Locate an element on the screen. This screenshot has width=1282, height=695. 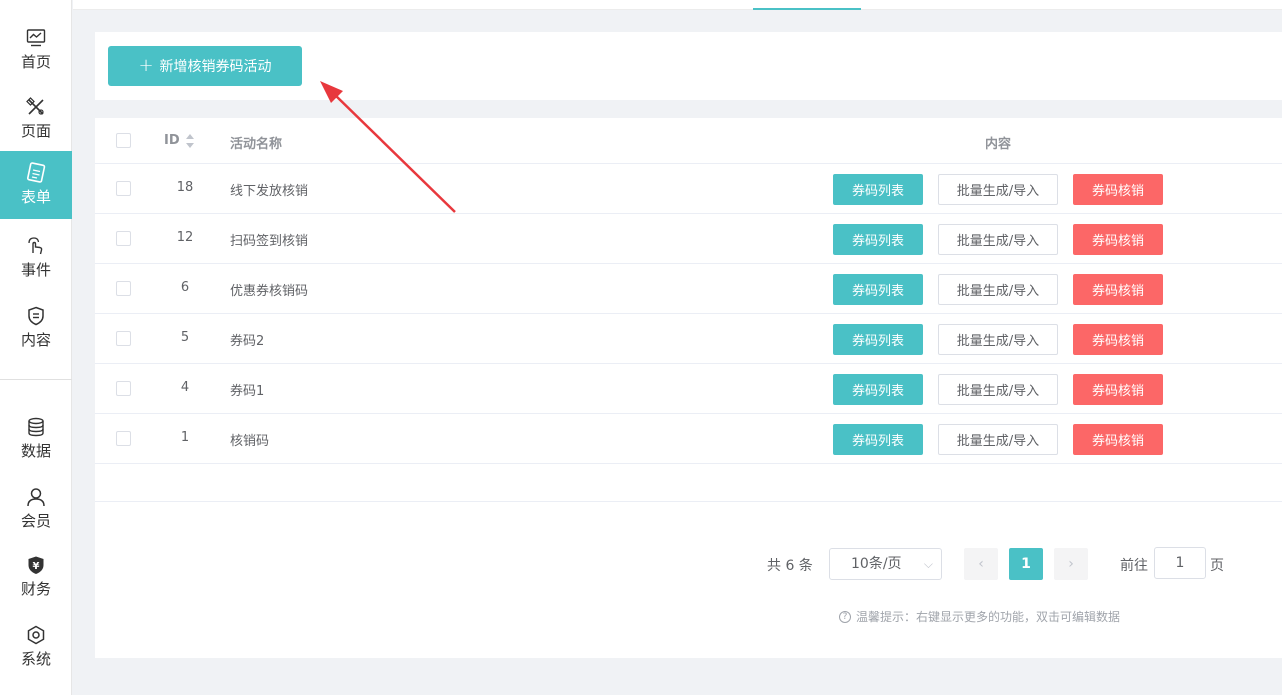
pagination: 共 6 条 10条/页 ⌵ ‹ 1 › 前往 页 is located at coordinates (688, 564).